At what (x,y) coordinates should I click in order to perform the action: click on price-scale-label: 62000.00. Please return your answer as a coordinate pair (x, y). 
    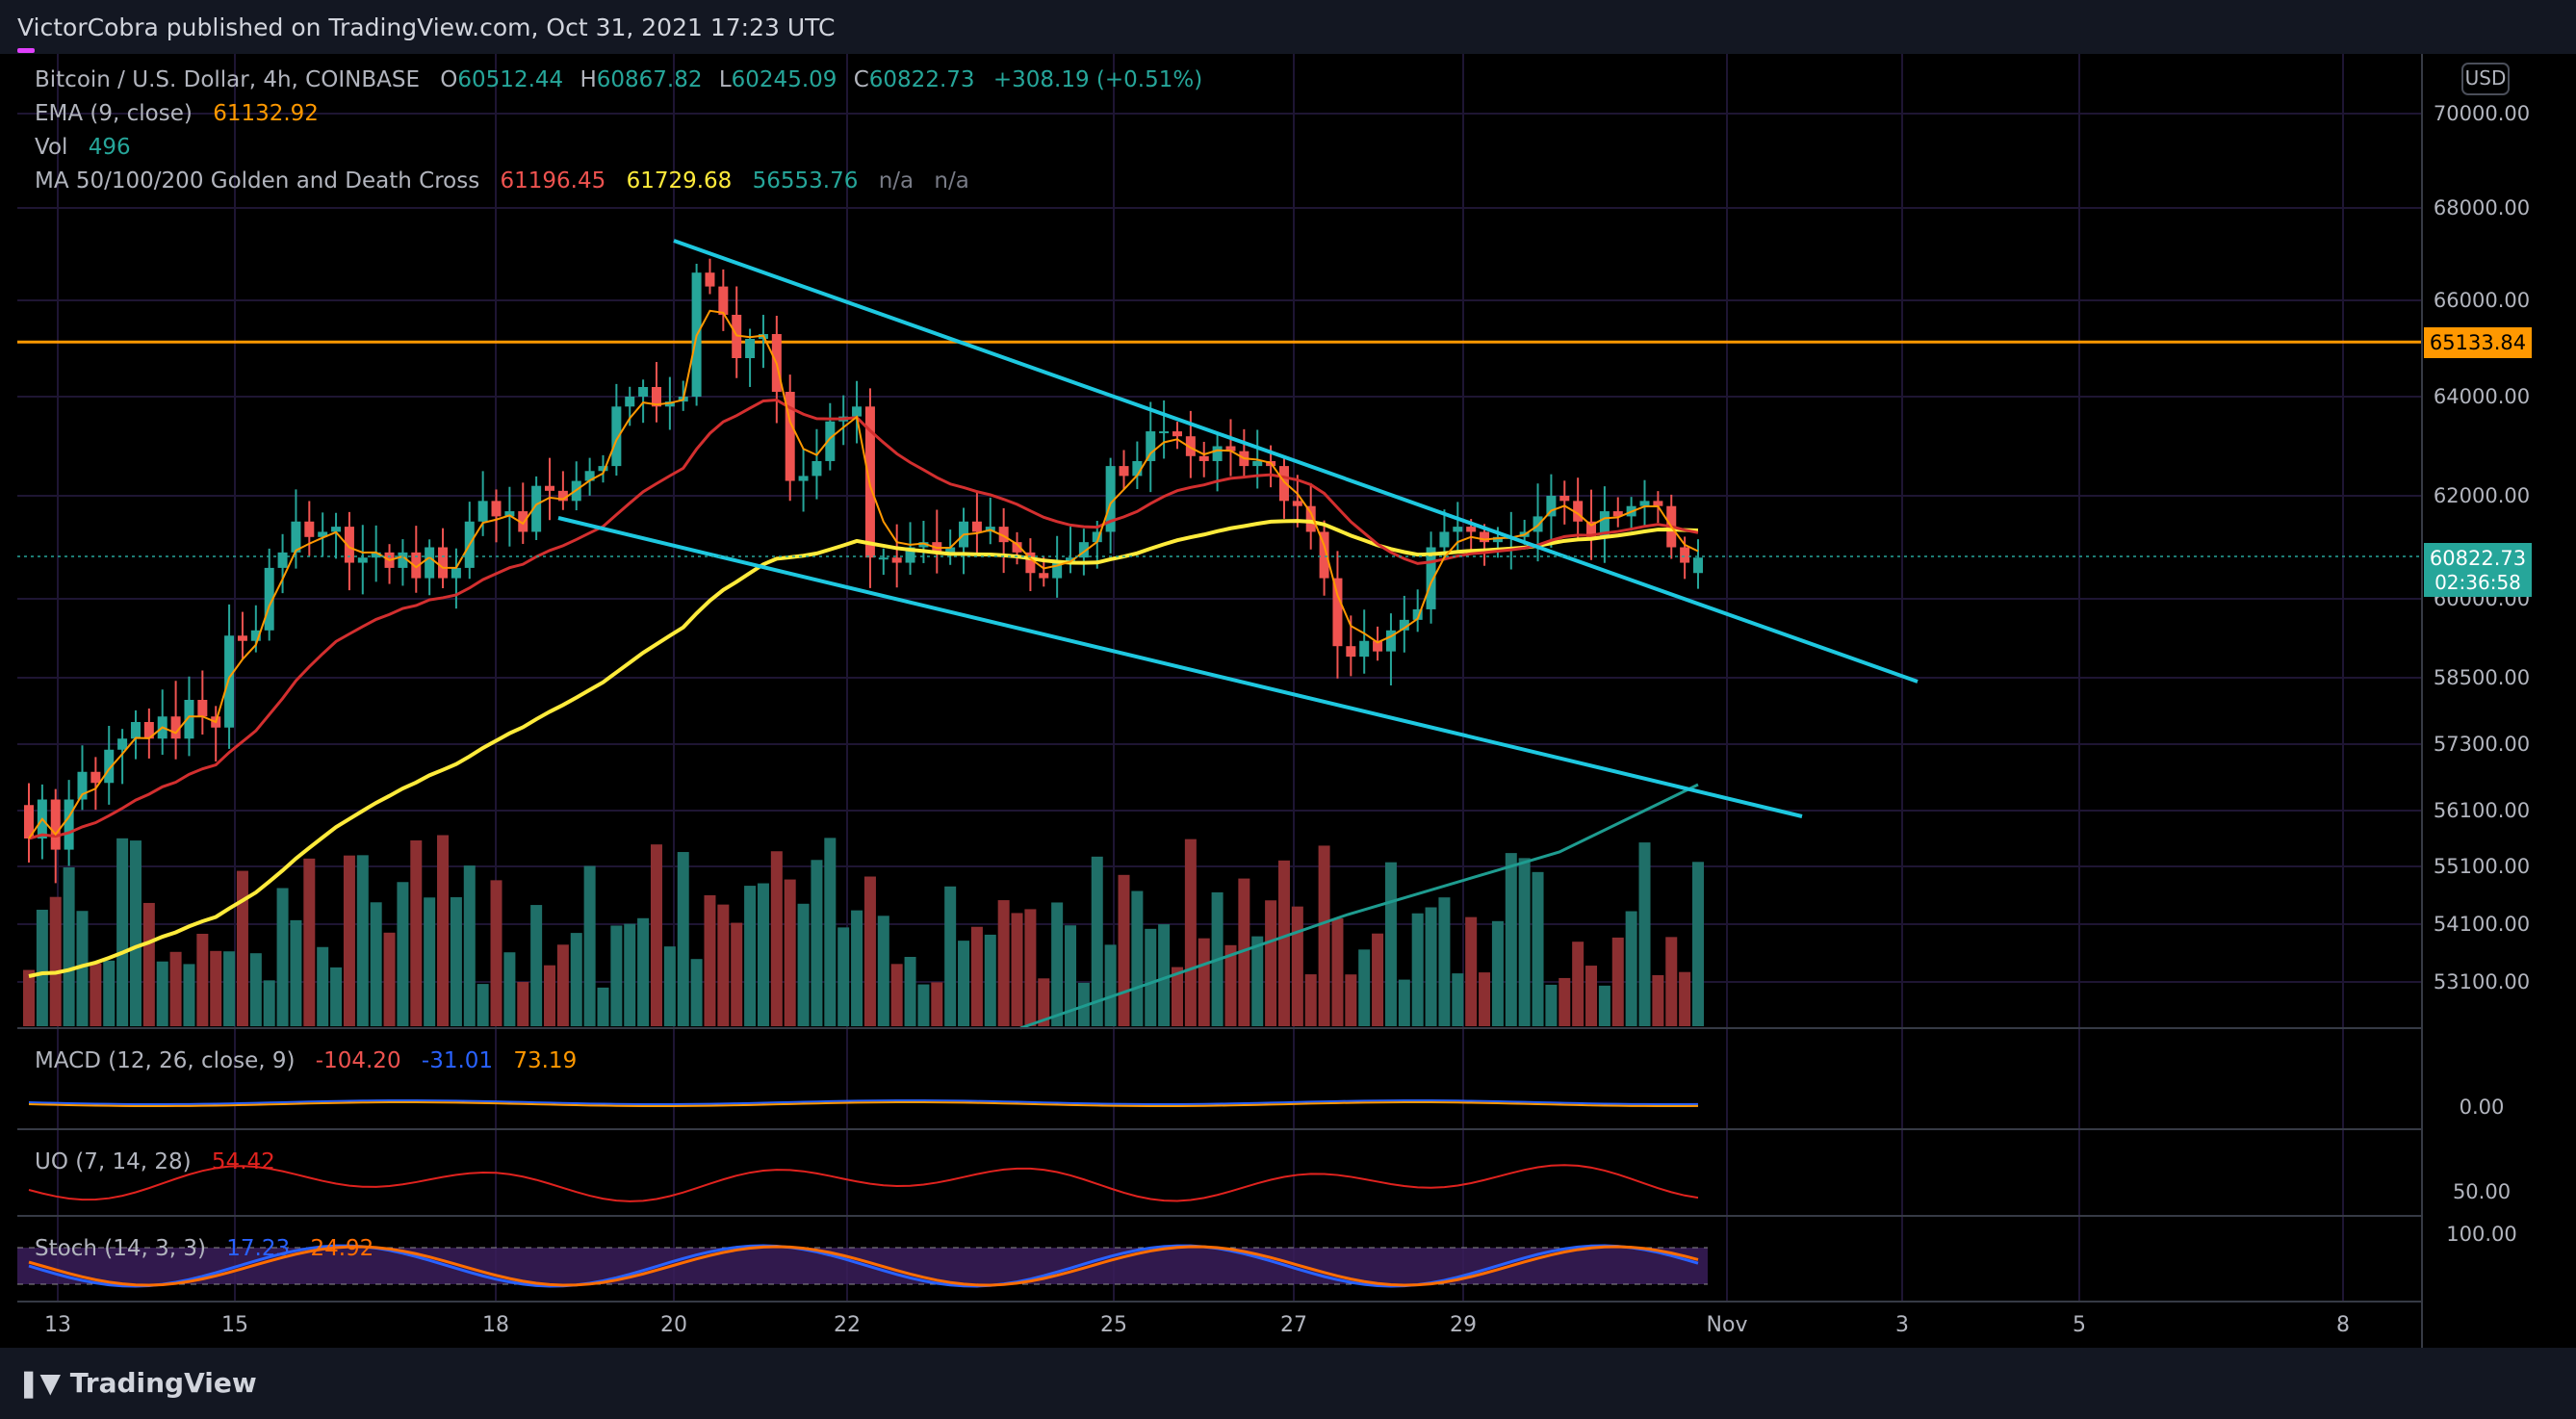
    Looking at the image, I should click on (2482, 496).